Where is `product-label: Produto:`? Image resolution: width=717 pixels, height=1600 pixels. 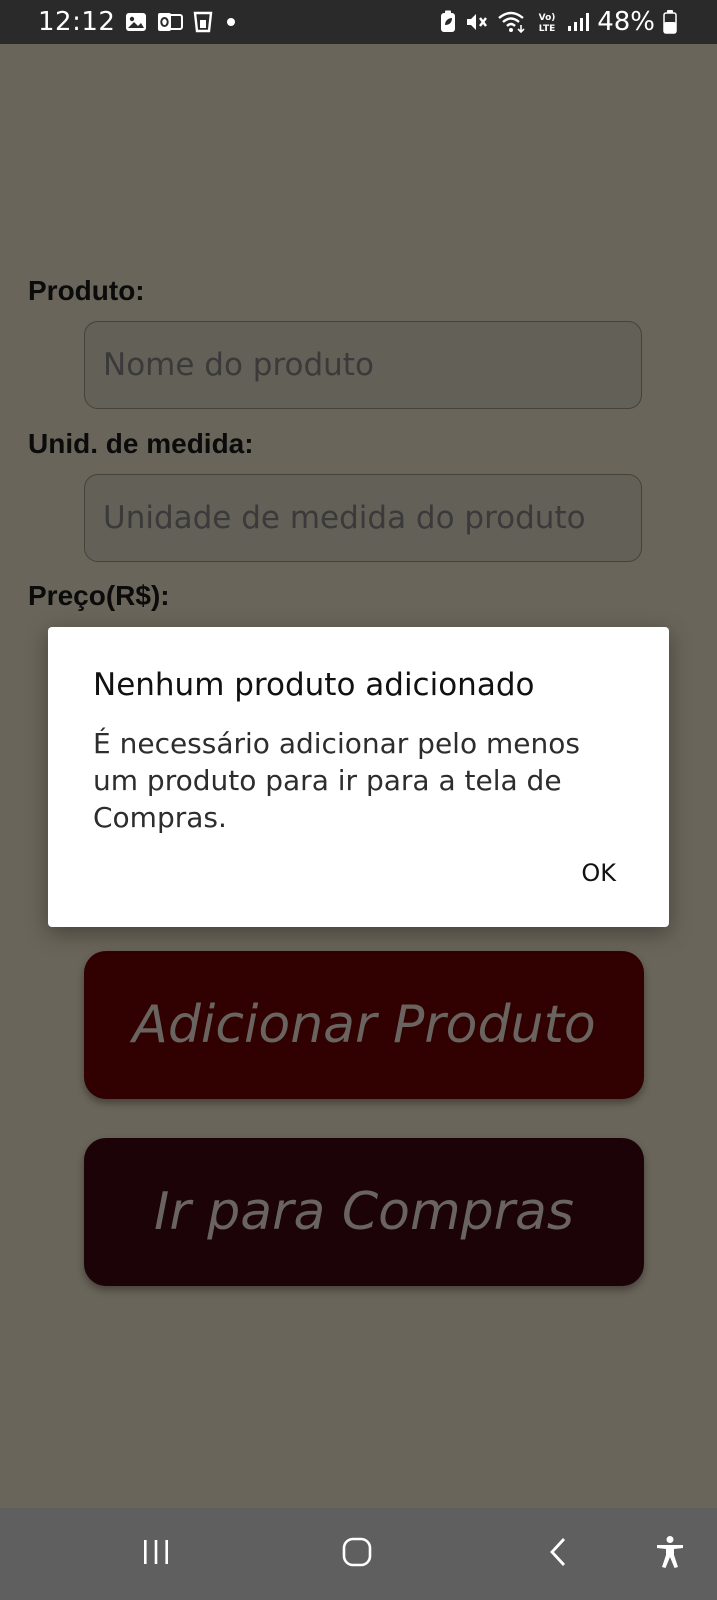
product-label: Produto: is located at coordinates (86, 290).